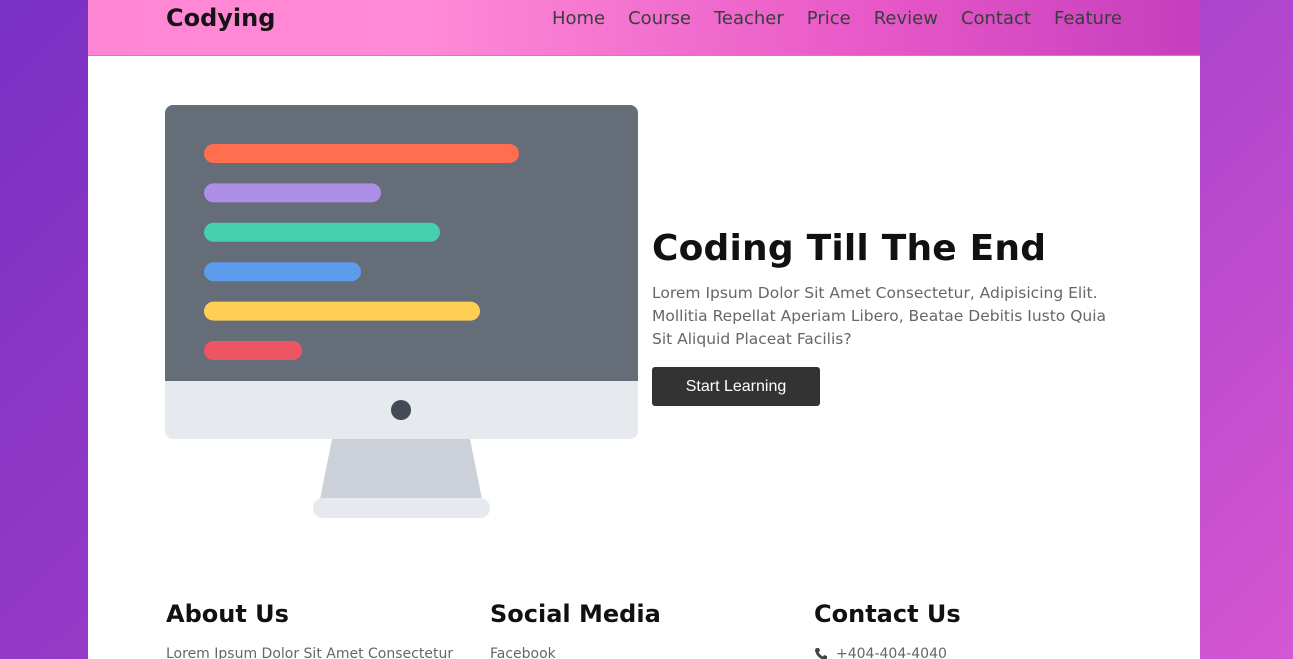 This screenshot has width=1293, height=659. I want to click on about-heading: About Us, so click(227, 614).